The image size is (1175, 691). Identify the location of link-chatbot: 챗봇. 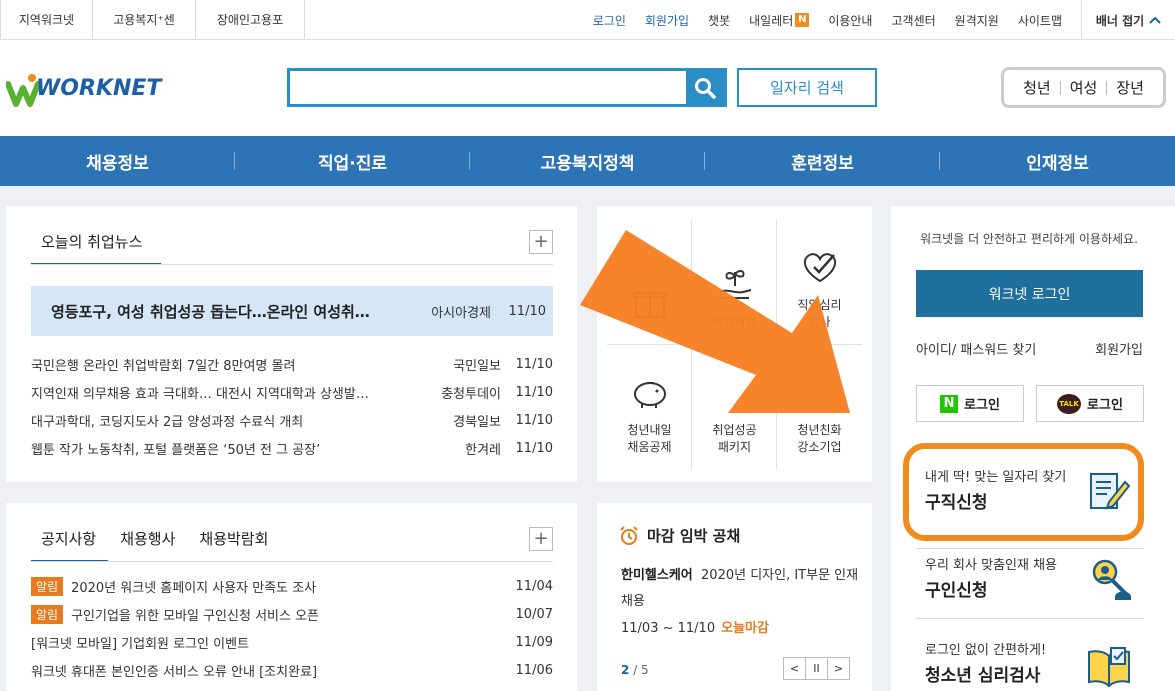
(719, 20).